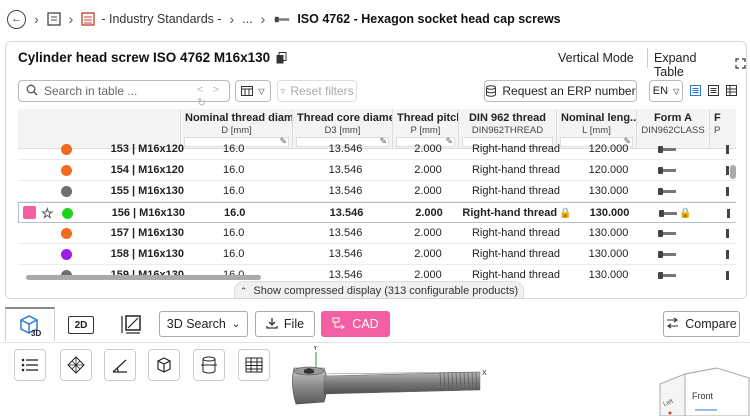  What do you see at coordinates (124, 94) in the screenshot?
I see `search-input: Search in table ... < > ↻` at bounding box center [124, 94].